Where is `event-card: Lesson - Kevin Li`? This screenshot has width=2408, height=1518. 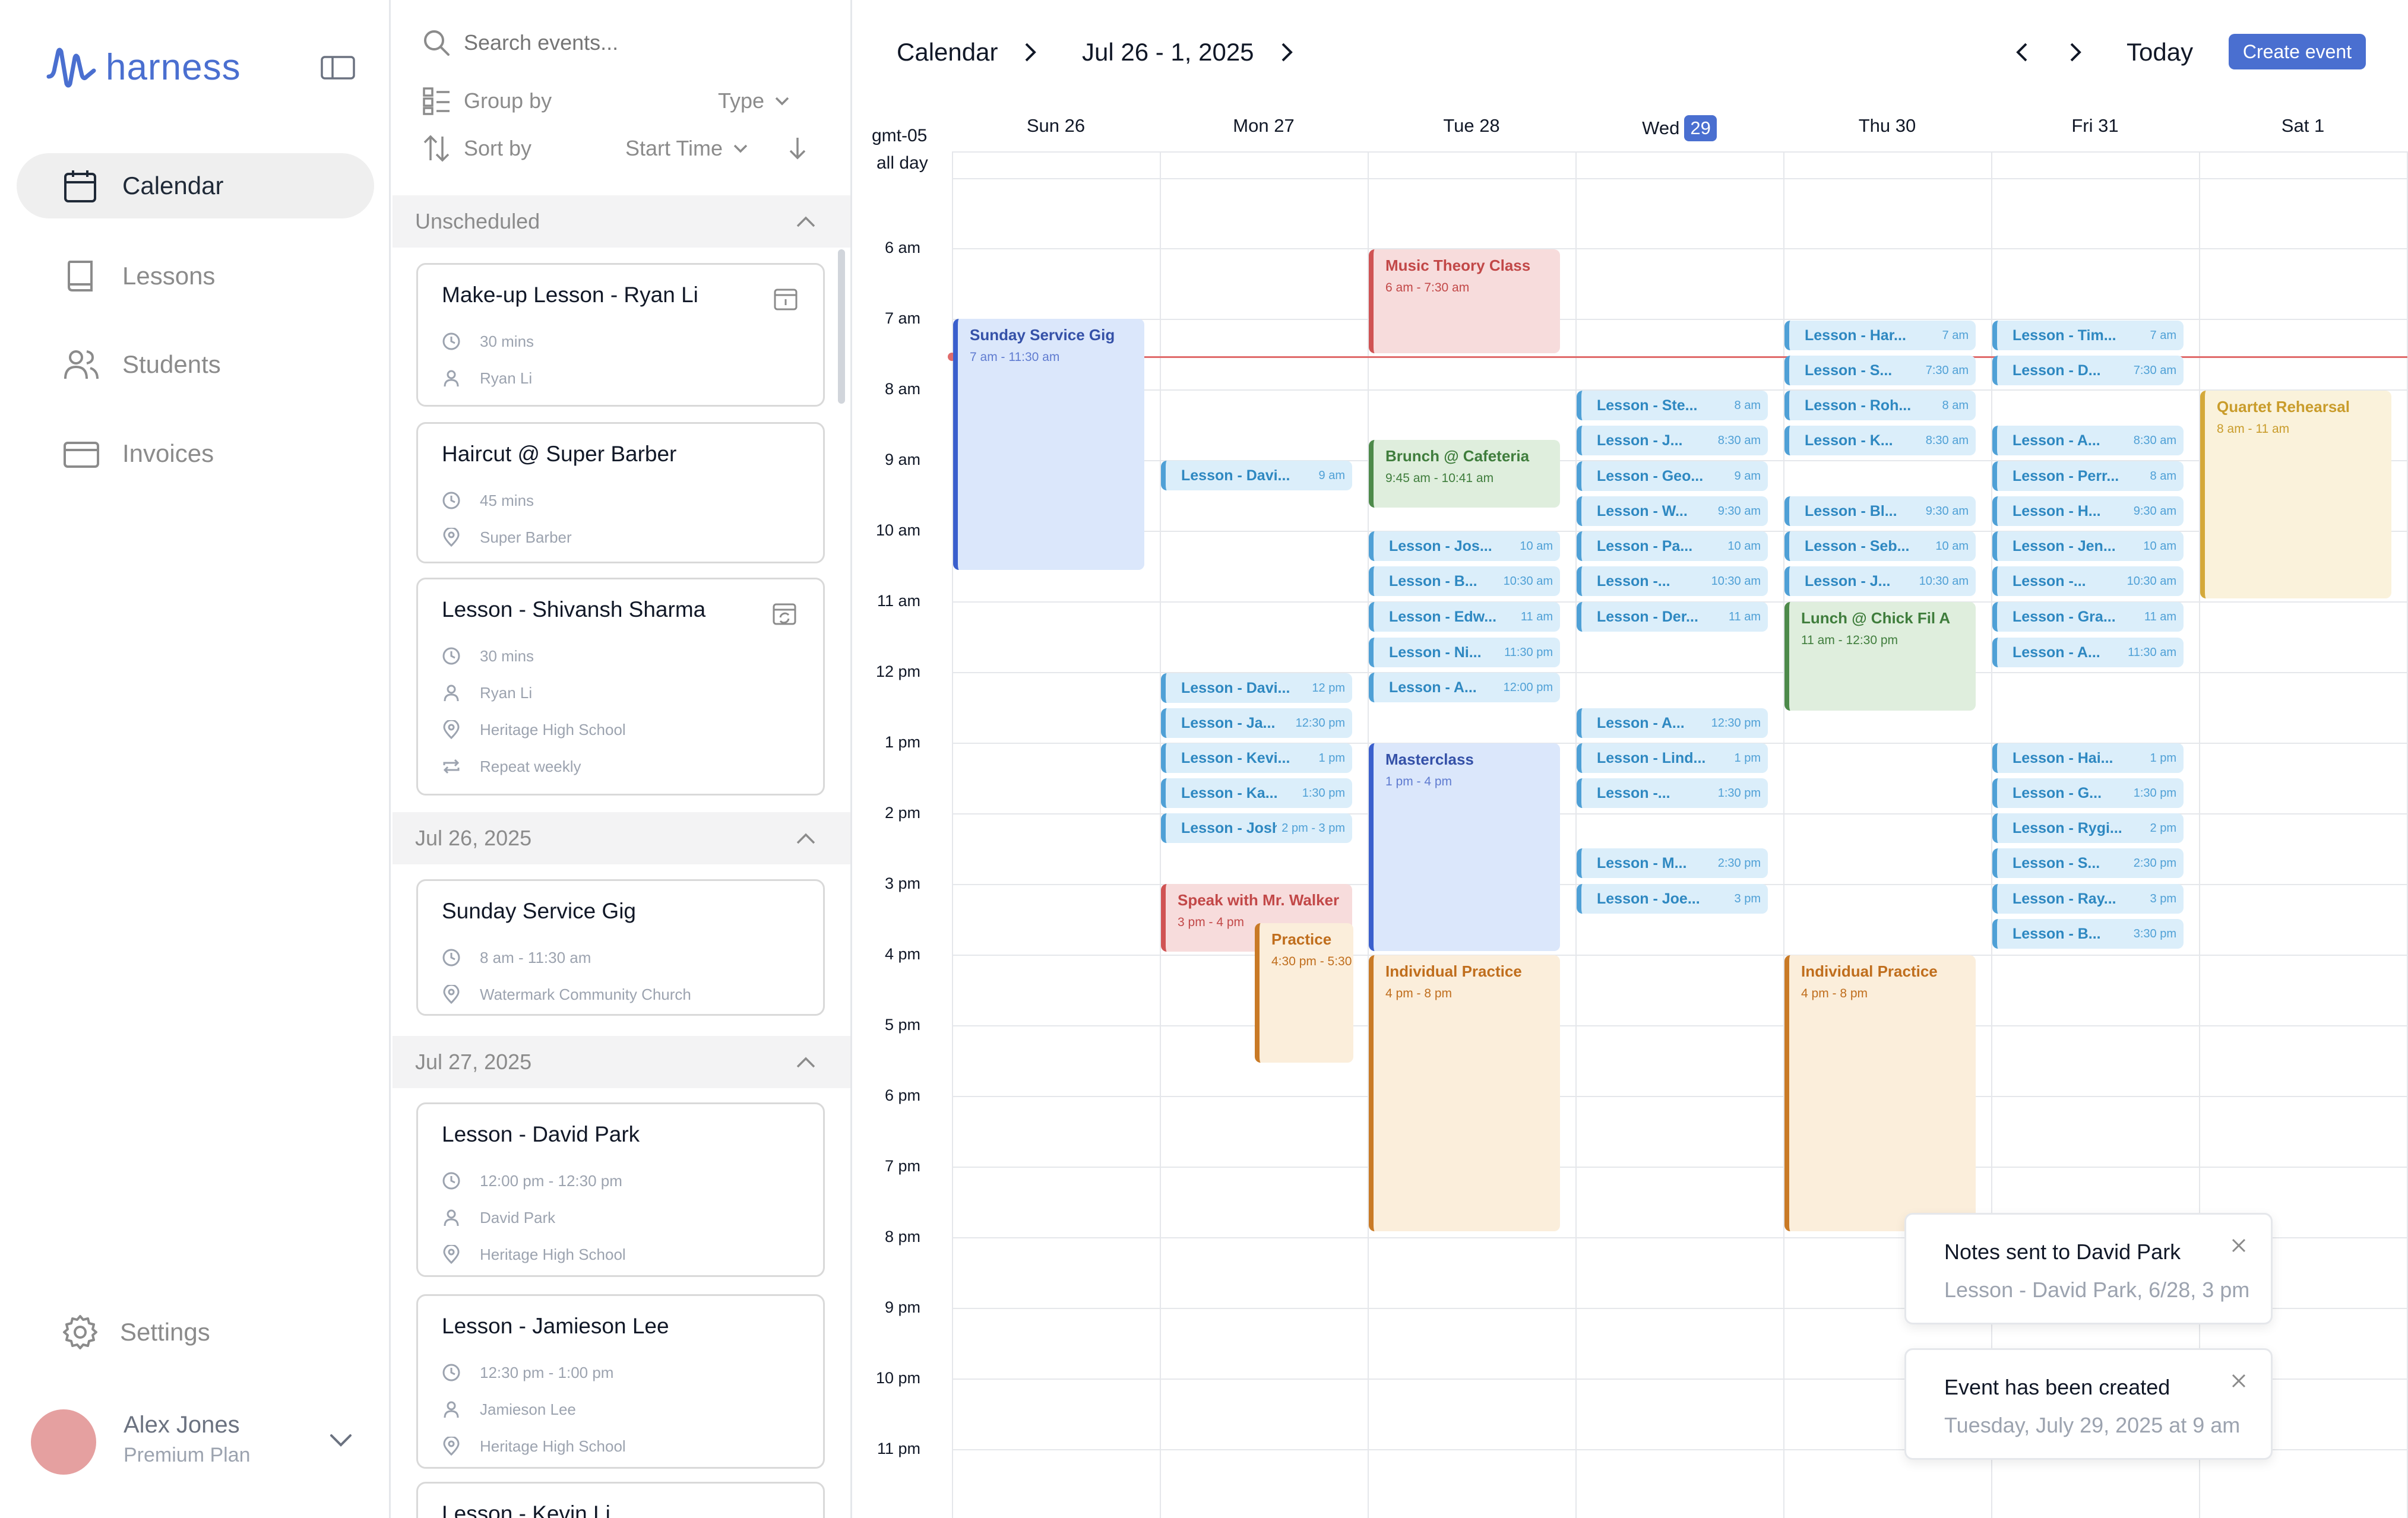 event-card: Lesson - Kevin Li is located at coordinates (620, 1500).